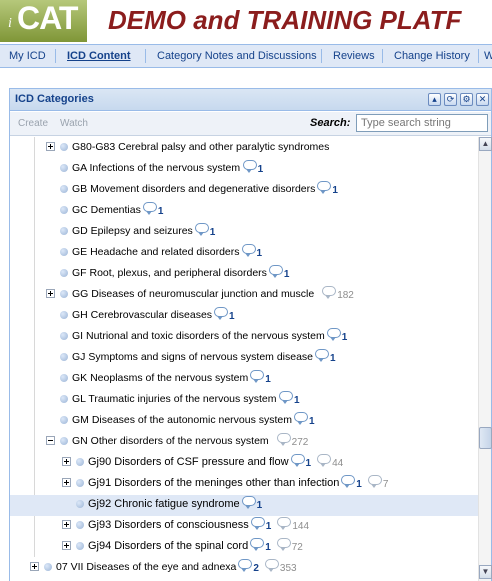  What do you see at coordinates (482, 99) in the screenshot?
I see `close-icon: ✕` at bounding box center [482, 99].